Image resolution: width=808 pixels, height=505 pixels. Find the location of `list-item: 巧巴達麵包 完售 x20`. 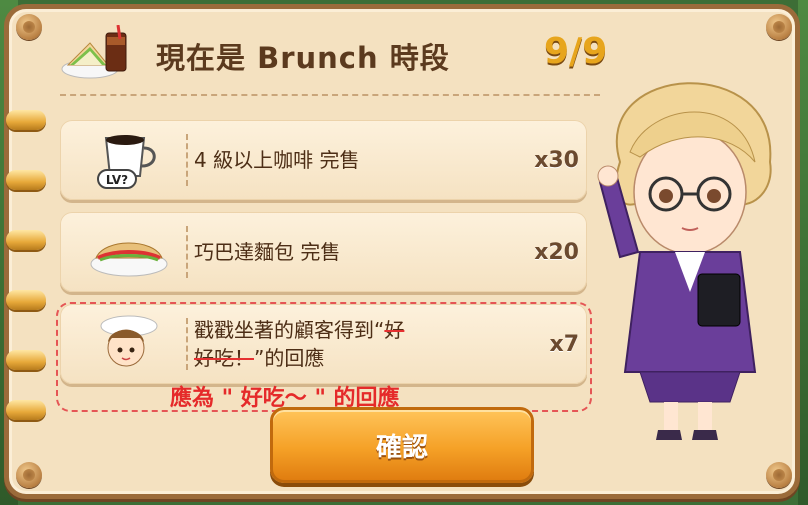

list-item: 巧巴達麵包 完售 x20 is located at coordinates (323, 252).